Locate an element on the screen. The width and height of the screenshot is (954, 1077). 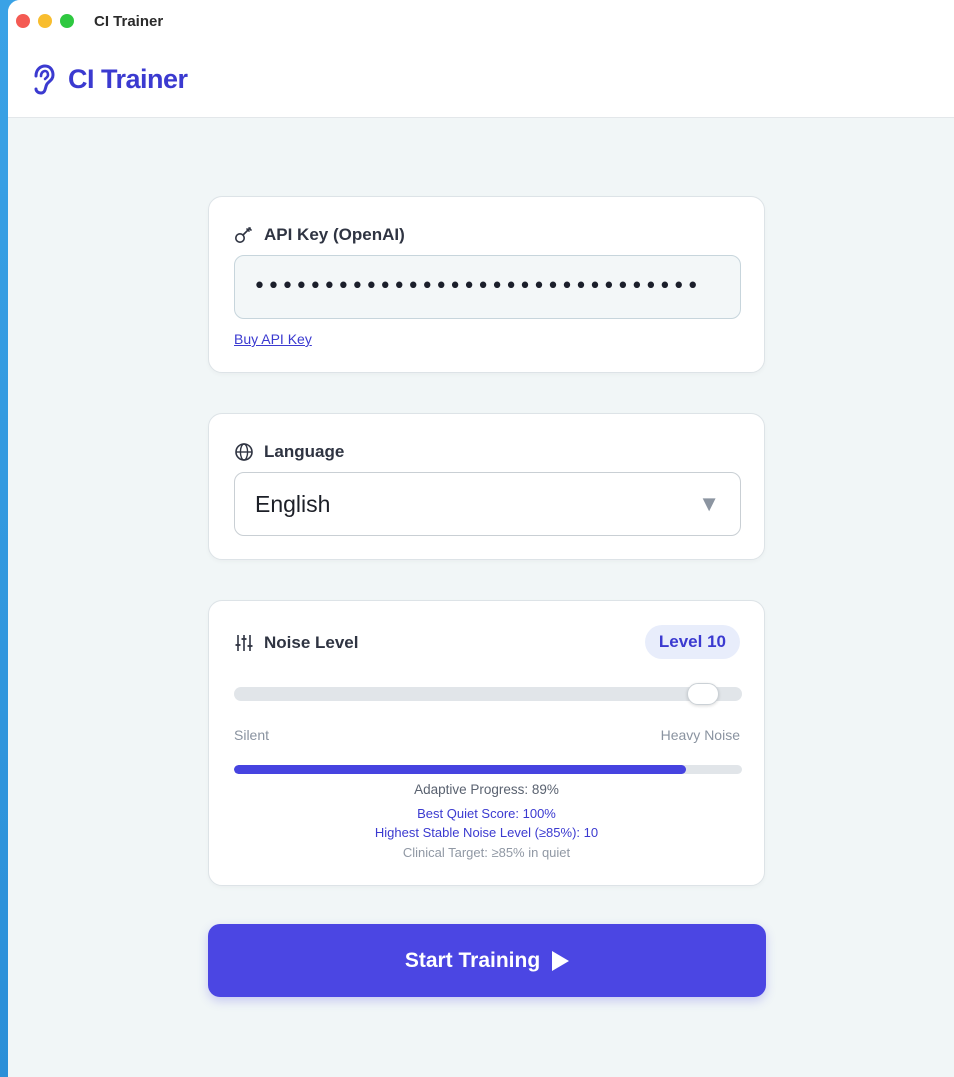
api-key-input: •••••••••••••••••••••••••••••••• is located at coordinates (487, 287).